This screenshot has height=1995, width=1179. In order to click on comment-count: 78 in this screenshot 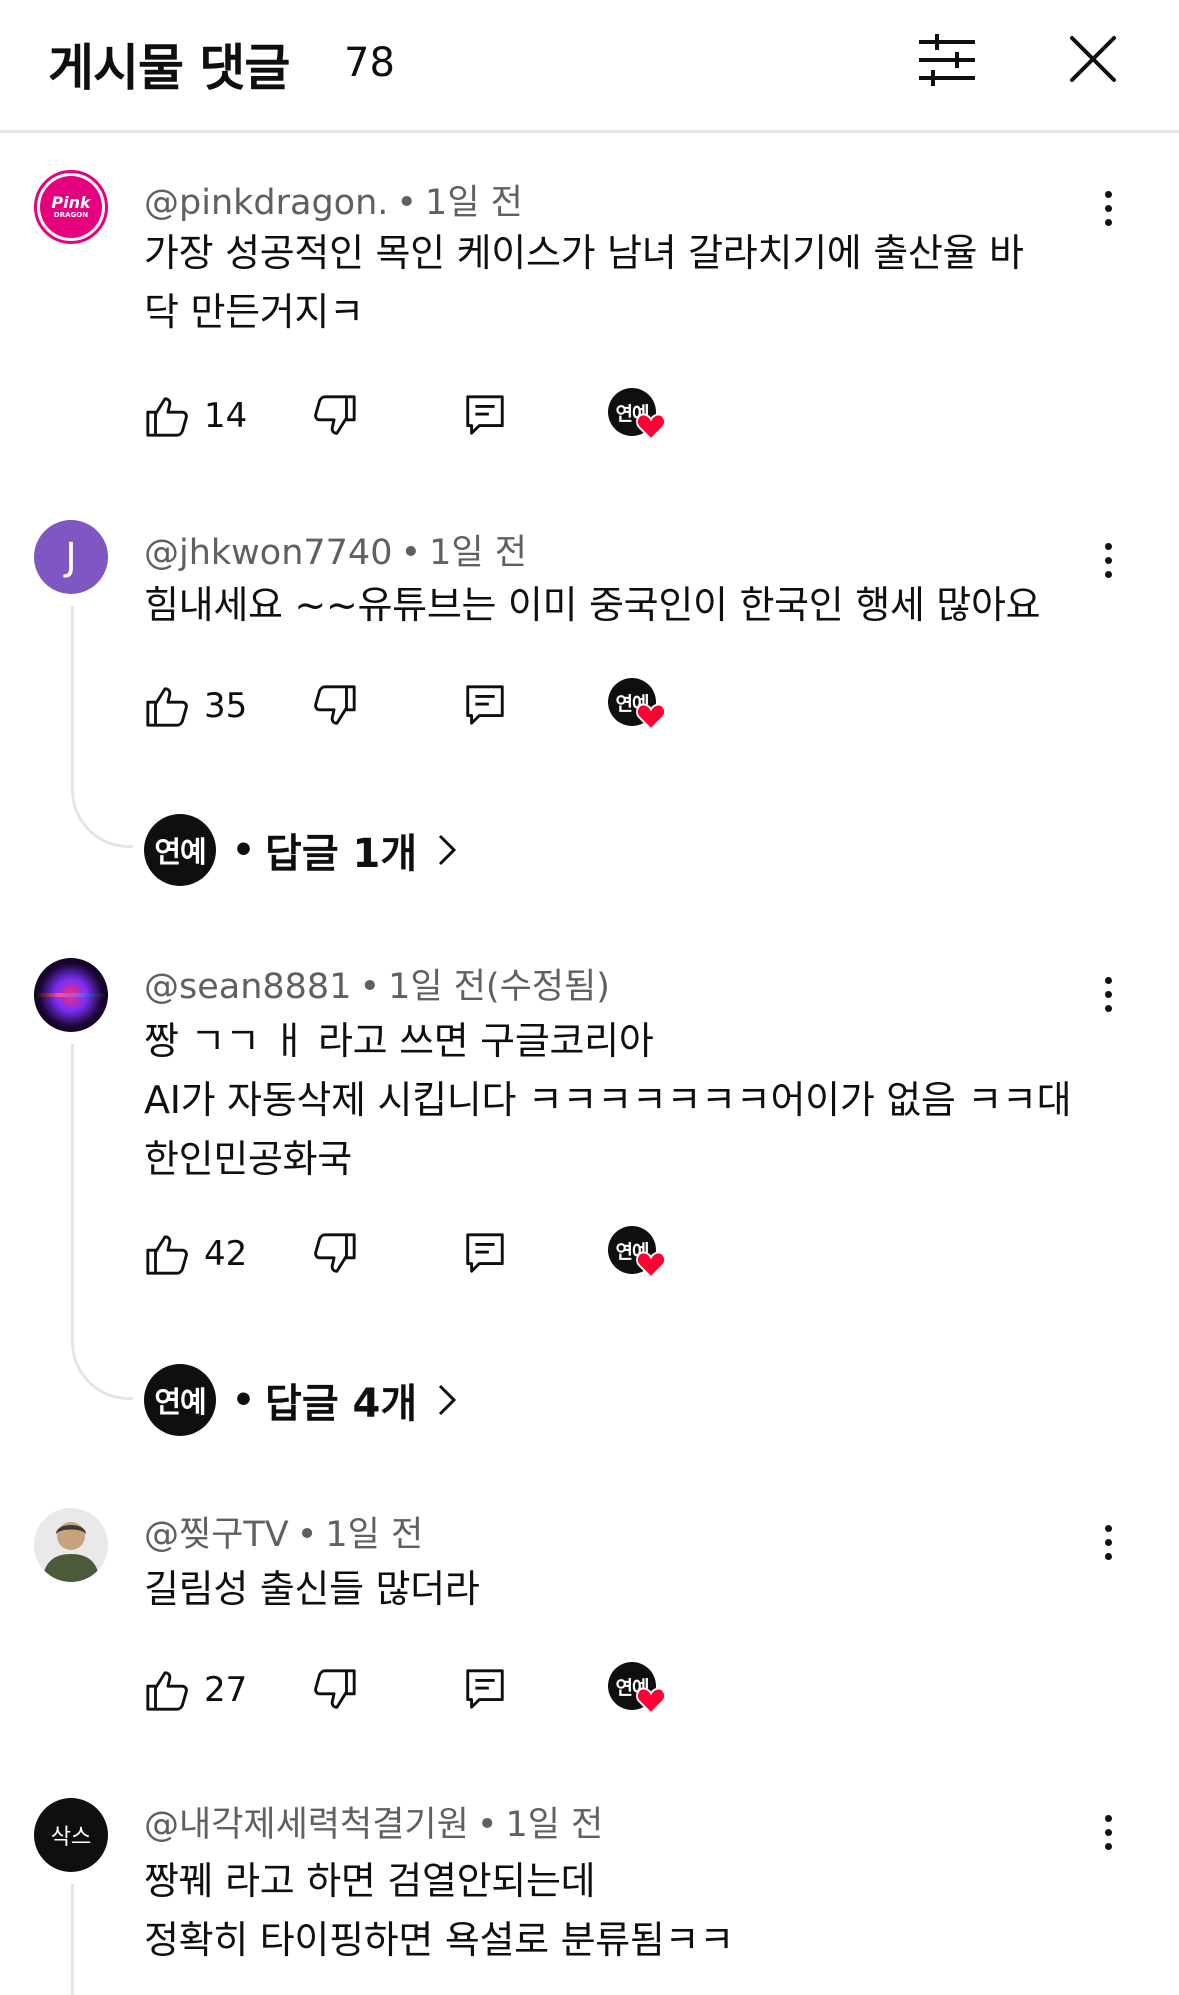, I will do `click(369, 63)`.